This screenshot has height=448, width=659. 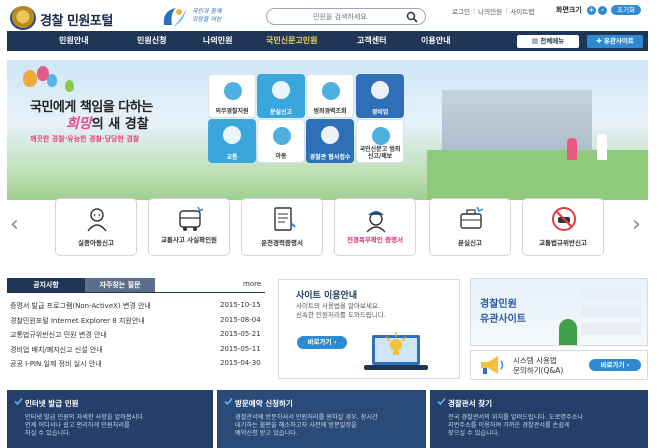 What do you see at coordinates (292, 41) in the screenshot?
I see `nav-item-epeople: 국민신문고민원` at bounding box center [292, 41].